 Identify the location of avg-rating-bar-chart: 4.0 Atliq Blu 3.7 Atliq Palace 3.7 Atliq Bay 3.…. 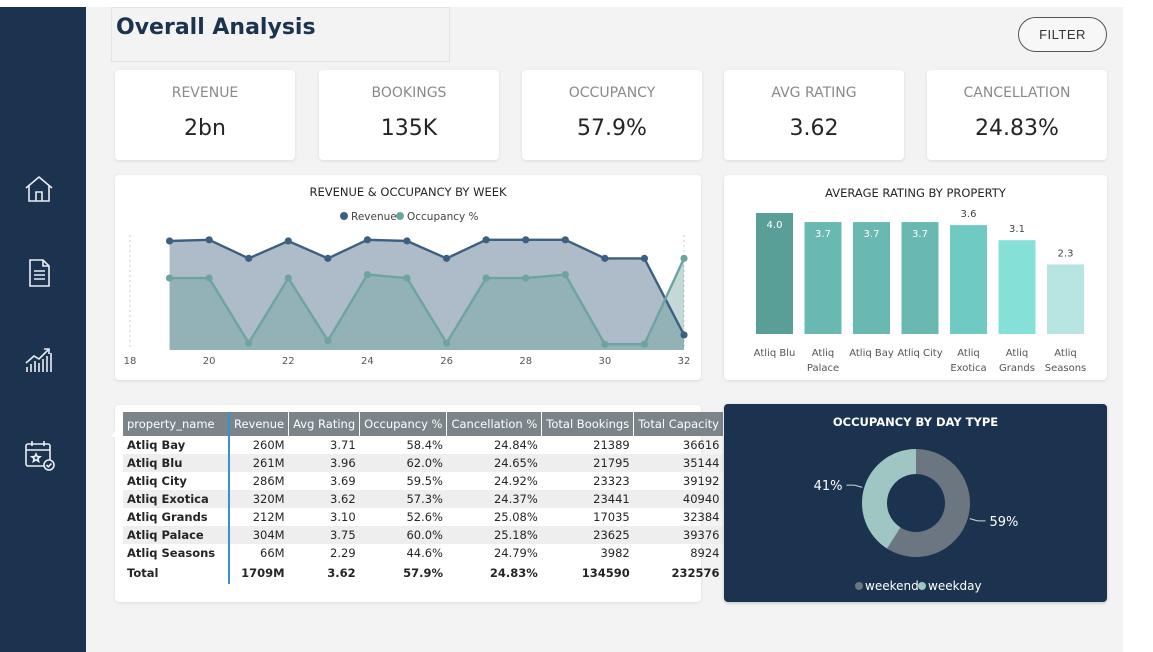
(915, 277).